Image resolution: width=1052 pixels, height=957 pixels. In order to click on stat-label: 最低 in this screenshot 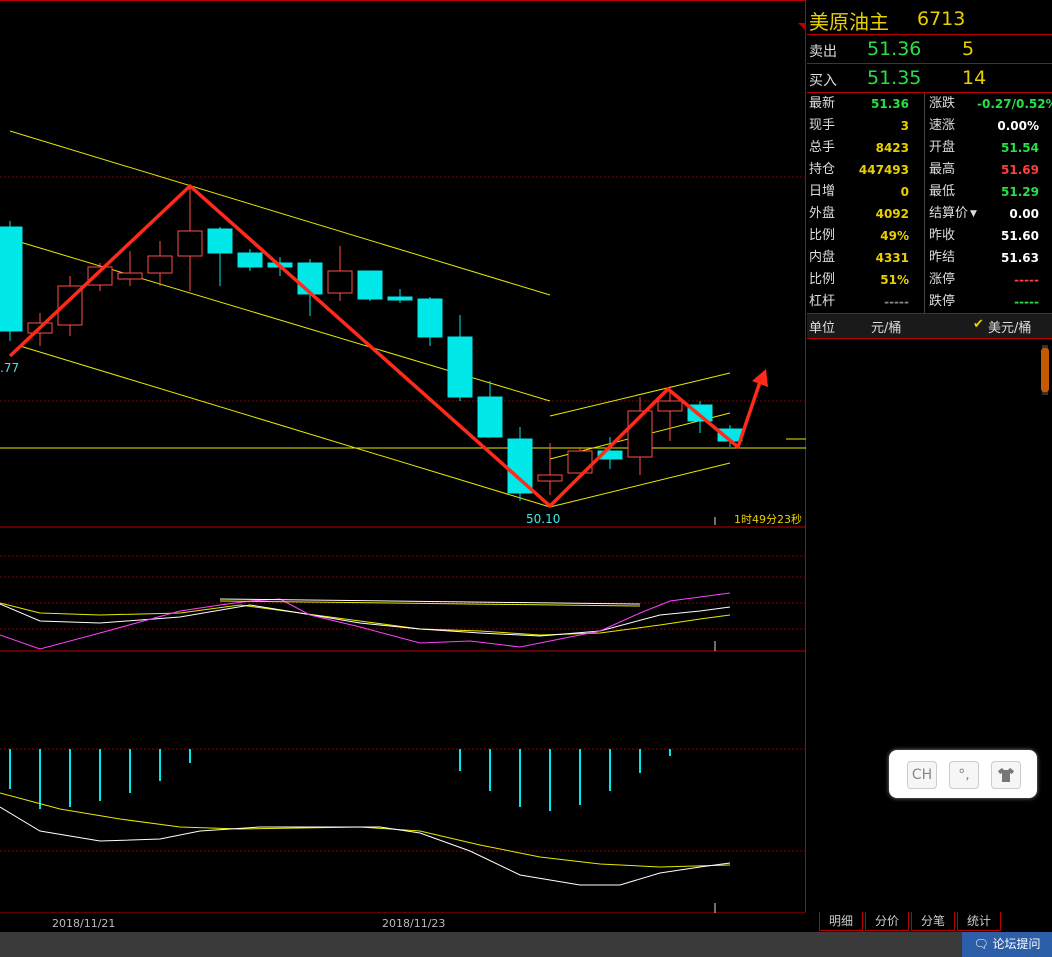, I will do `click(942, 191)`.